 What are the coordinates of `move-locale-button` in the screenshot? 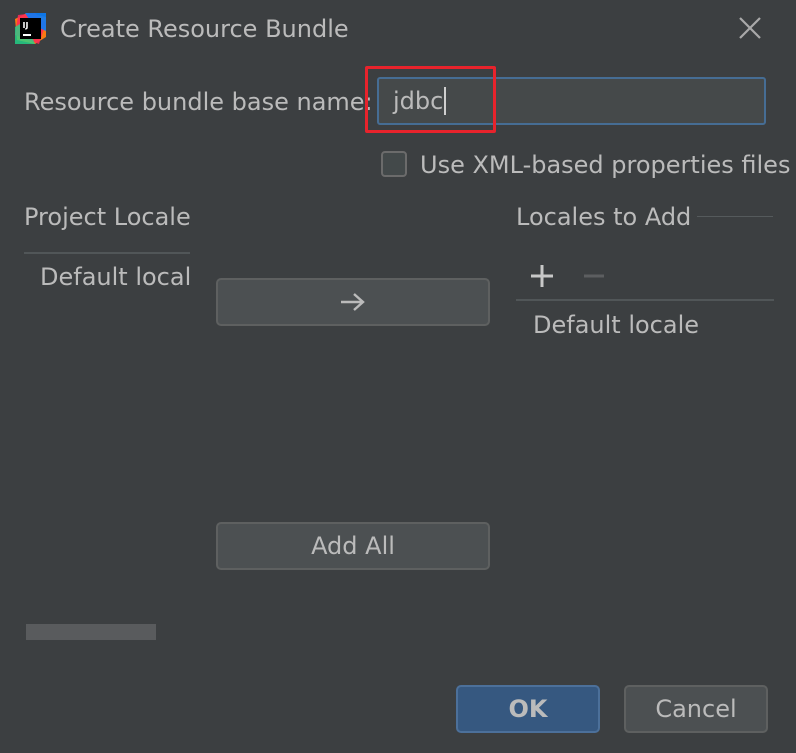 It's located at (353, 302).